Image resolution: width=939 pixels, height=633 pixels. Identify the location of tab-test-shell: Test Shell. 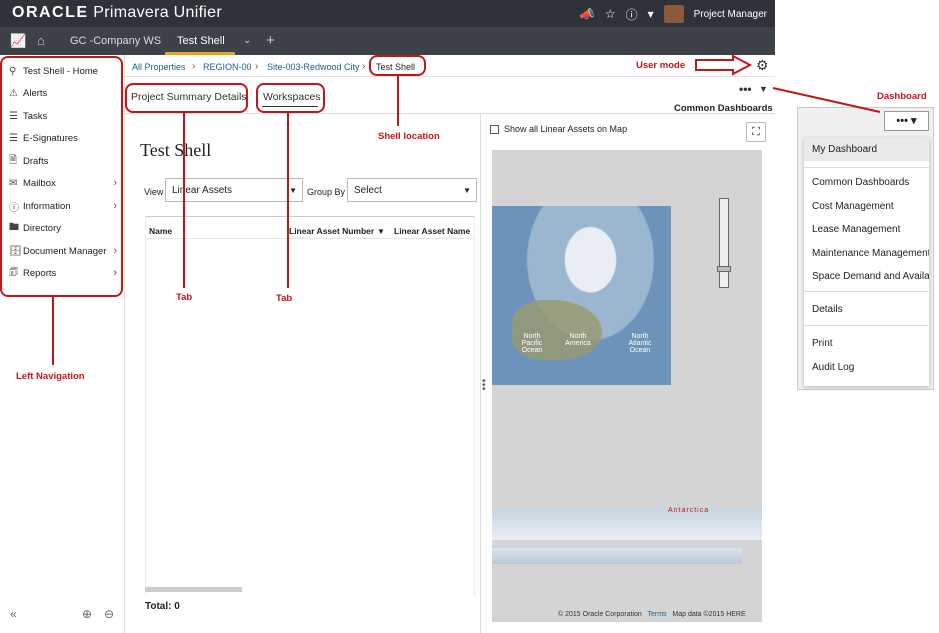
(201, 41).